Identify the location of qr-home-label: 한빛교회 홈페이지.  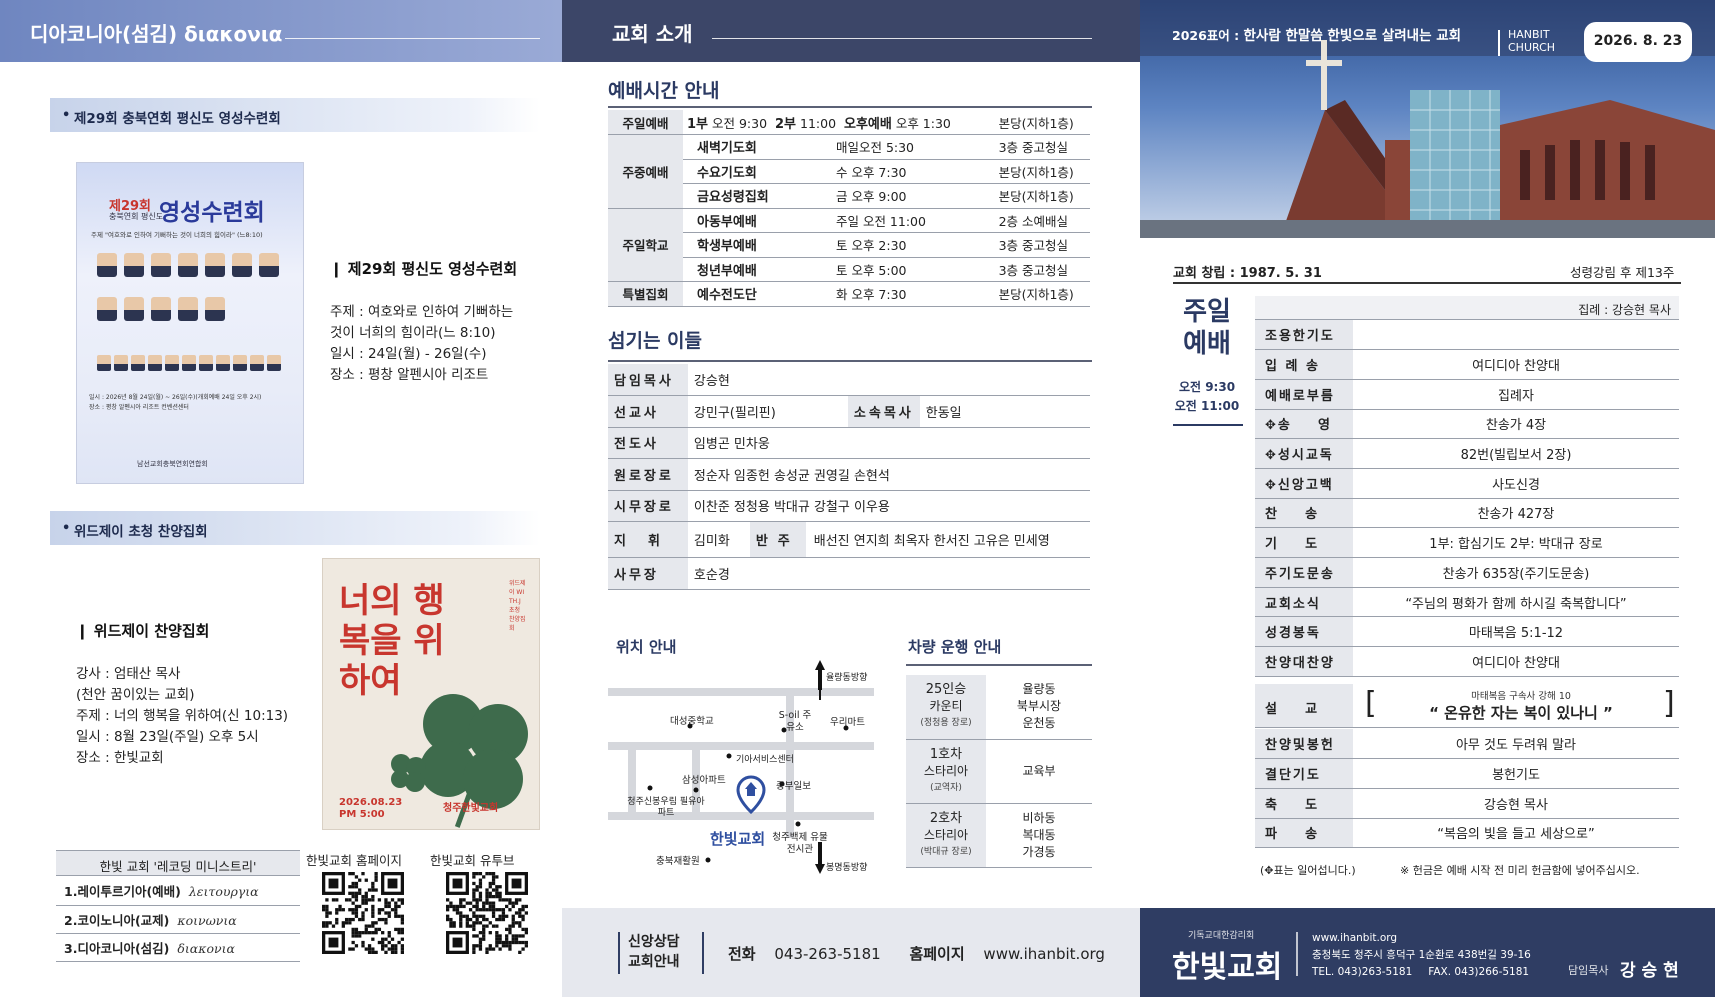
(354, 860).